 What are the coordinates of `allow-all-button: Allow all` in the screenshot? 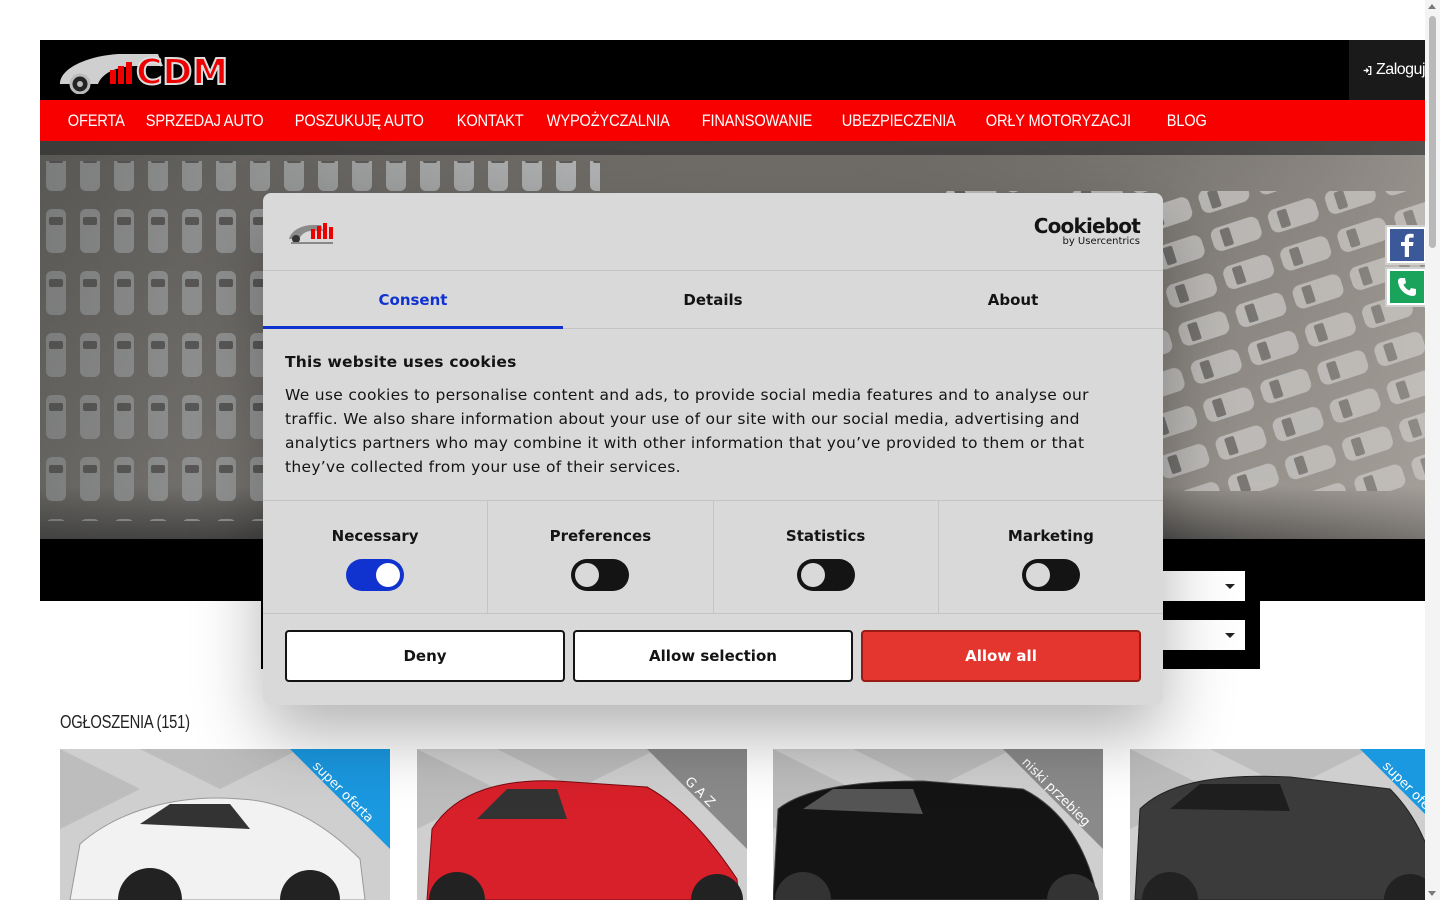 It's located at (1001, 656).